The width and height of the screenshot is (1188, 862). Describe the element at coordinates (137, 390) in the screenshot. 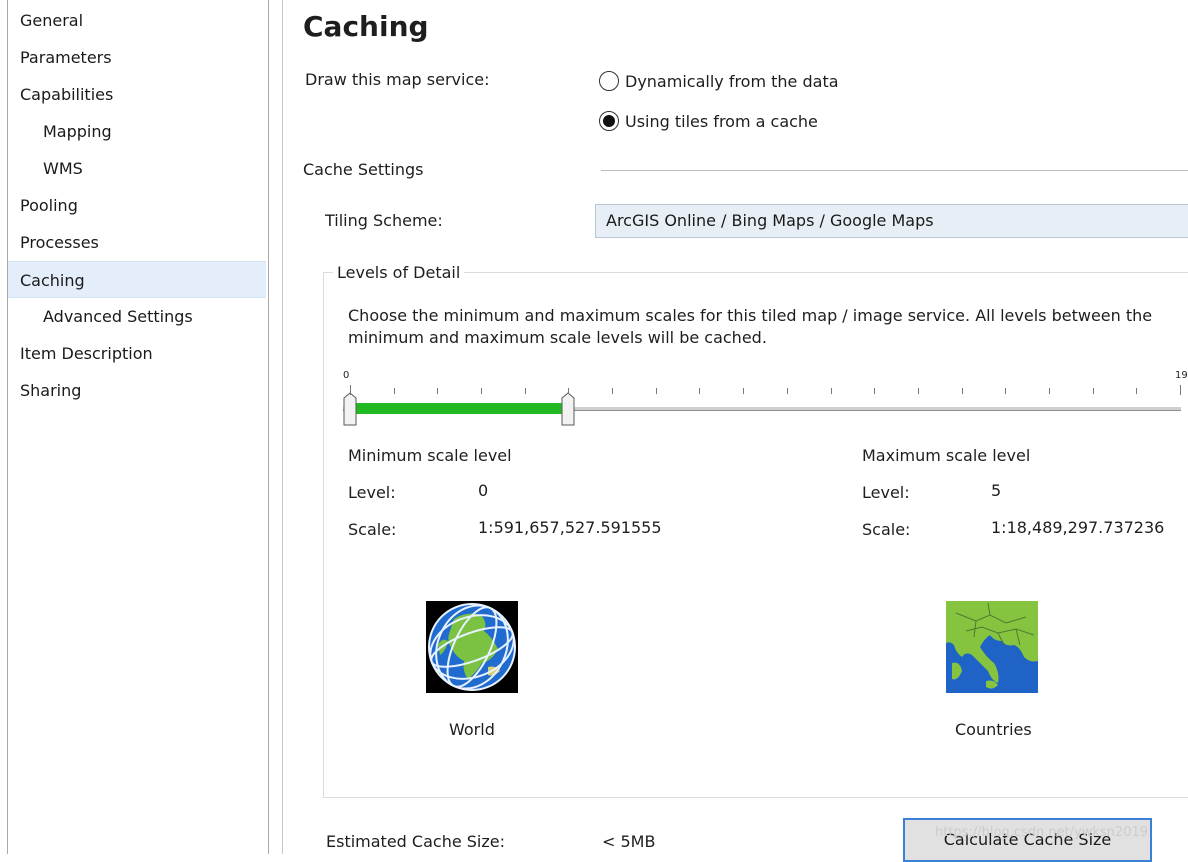

I see `sidebar-item-sharing: Sharing` at that location.